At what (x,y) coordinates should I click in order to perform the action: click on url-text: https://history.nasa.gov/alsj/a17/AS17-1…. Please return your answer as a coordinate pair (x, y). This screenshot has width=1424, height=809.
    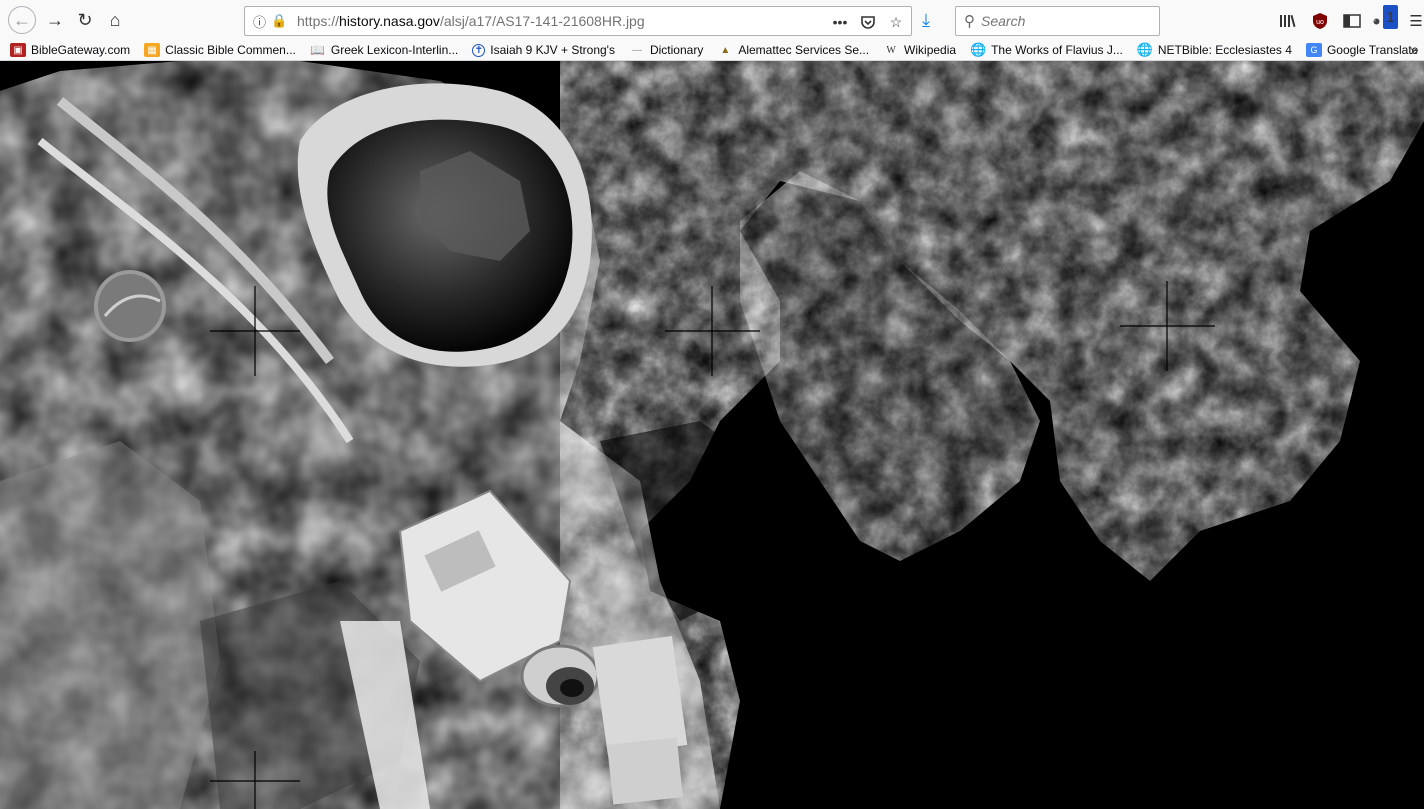
    Looking at the image, I should click on (471, 21).